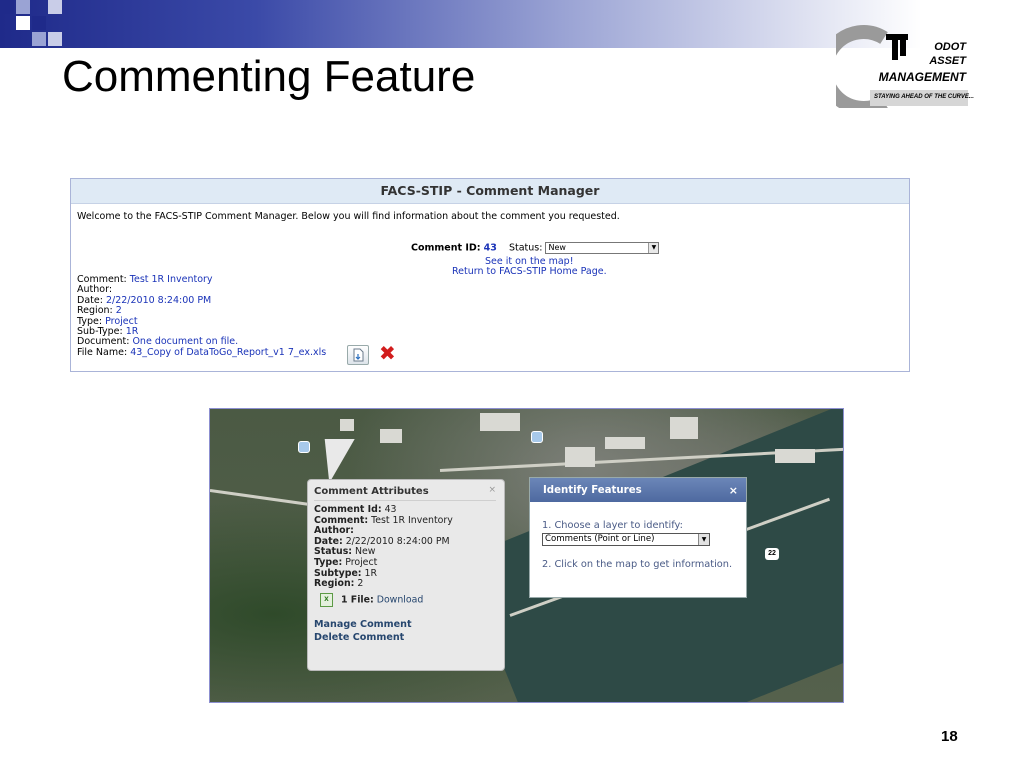  What do you see at coordinates (95, 311) in the screenshot?
I see `attr-label: Region:` at bounding box center [95, 311].